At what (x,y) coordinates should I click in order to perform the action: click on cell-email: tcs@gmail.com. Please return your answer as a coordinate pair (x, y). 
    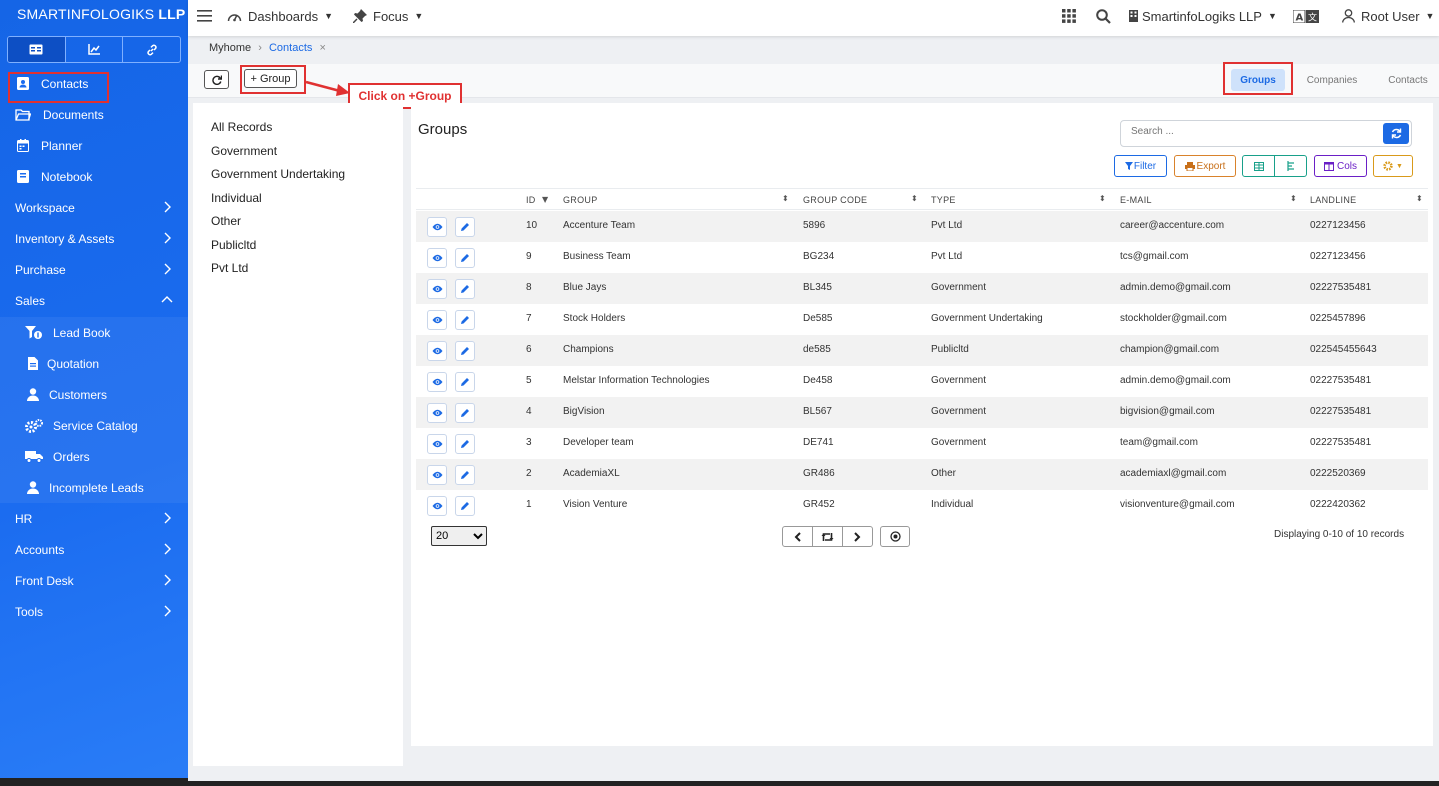
    Looking at the image, I should click on (1154, 256).